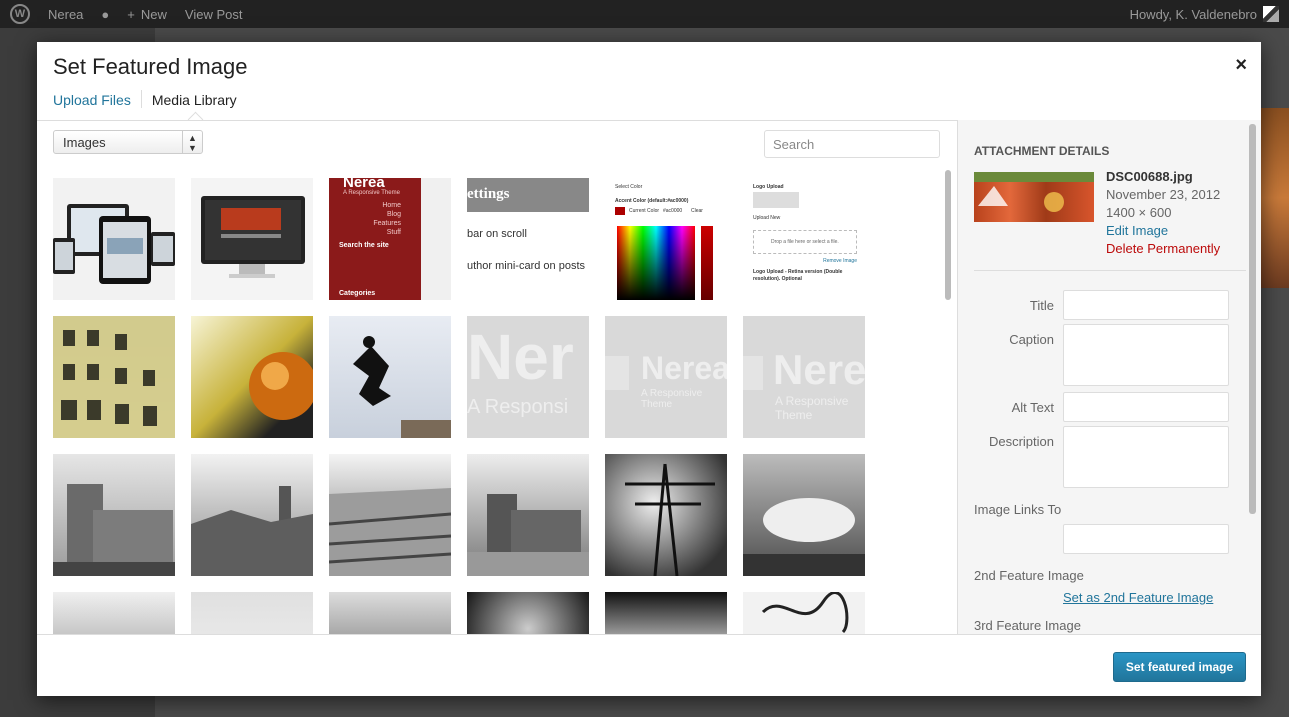  What do you see at coordinates (670, 519) in the screenshot?
I see `pylon-image` at bounding box center [670, 519].